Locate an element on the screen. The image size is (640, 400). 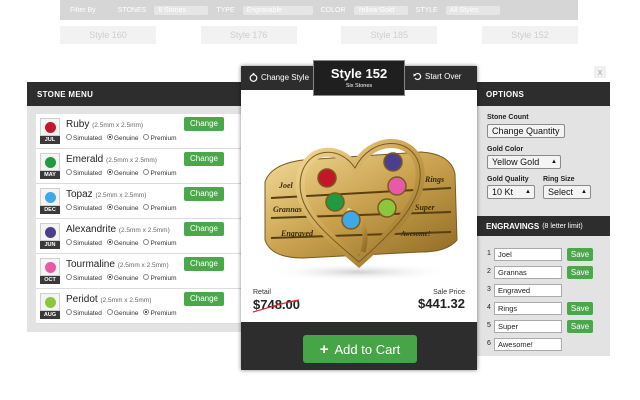
engraving-input: Super is located at coordinates (528, 326).